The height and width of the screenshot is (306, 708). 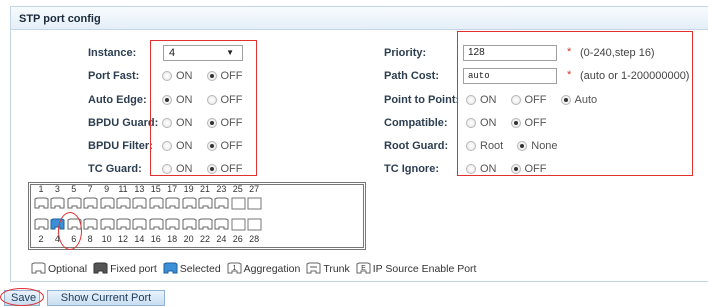 I want to click on port-number-label: 17, so click(x=172, y=189).